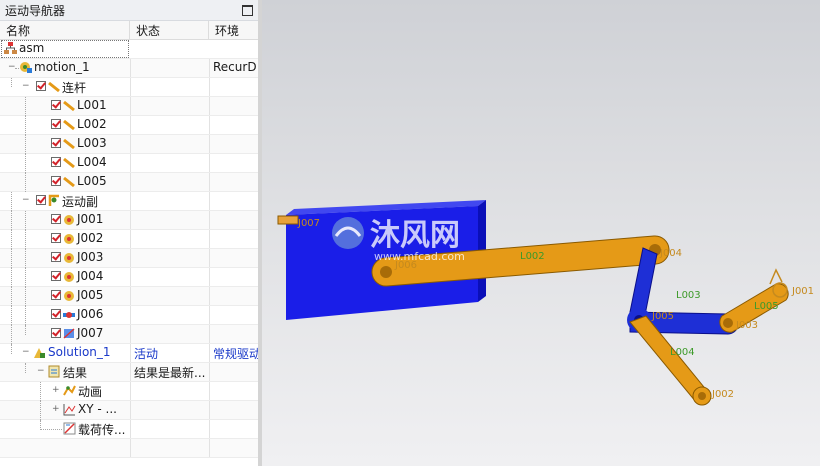  Describe the element at coordinates (131, 10) in the screenshot. I see `navigator-title-bar: 运动导航器` at that location.